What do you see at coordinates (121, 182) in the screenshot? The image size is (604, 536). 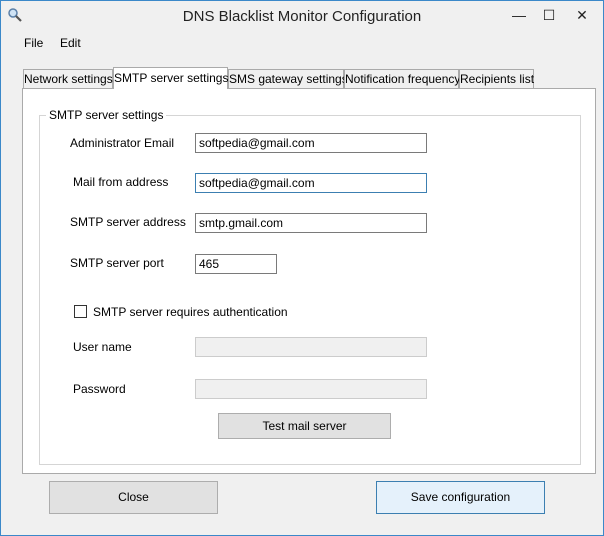 I see `mail-from-label: Mail from address` at bounding box center [121, 182].